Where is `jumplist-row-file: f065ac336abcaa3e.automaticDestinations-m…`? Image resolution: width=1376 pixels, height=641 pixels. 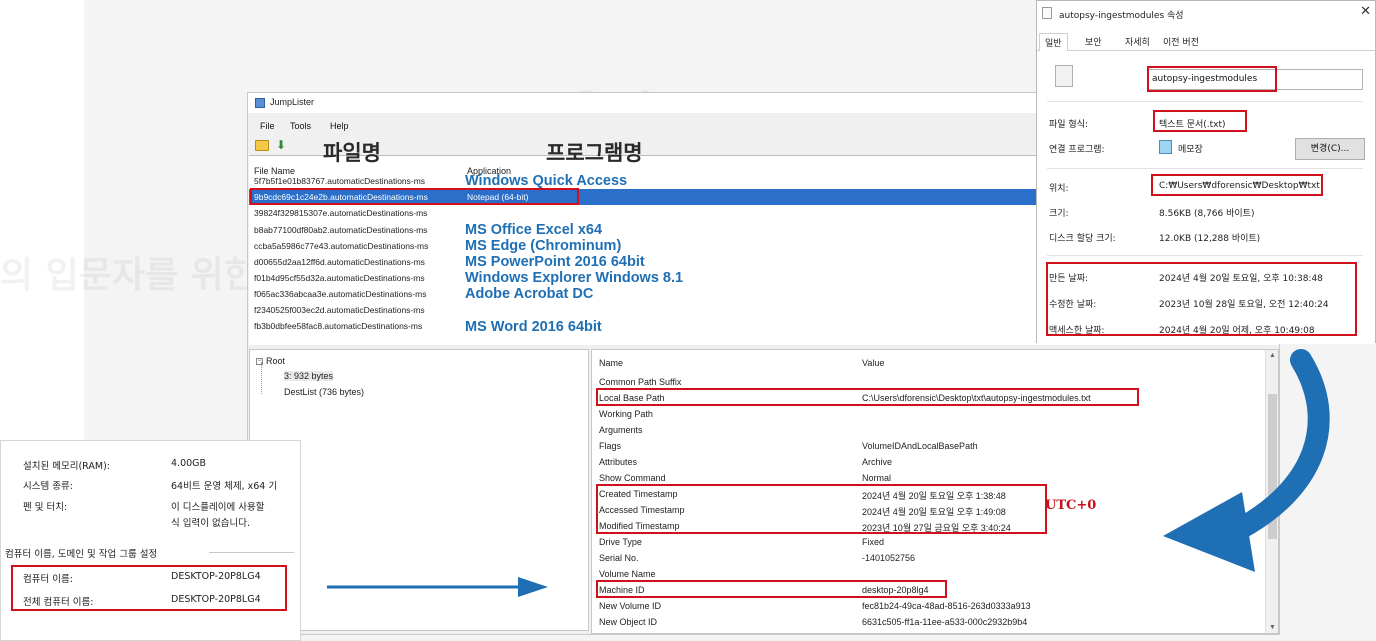
jumplist-row-file: f065ac336abcaa3e.automaticDestinations-m… is located at coordinates (340, 294).